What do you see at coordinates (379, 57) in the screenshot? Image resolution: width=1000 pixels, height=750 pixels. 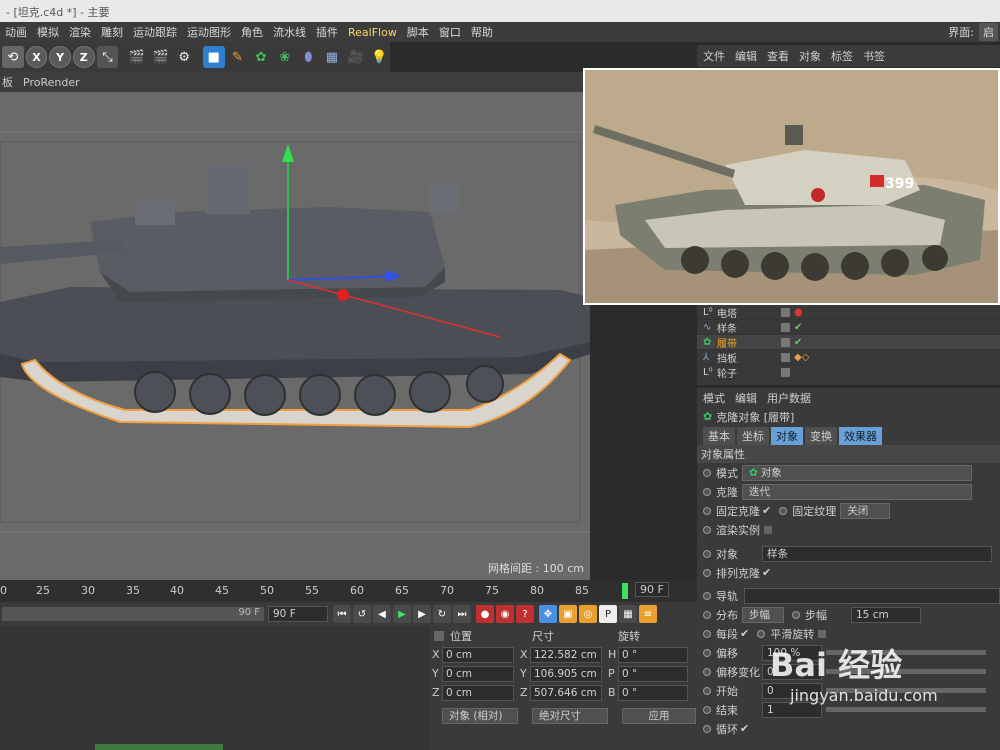 I see `light-icon: 💡` at bounding box center [379, 57].